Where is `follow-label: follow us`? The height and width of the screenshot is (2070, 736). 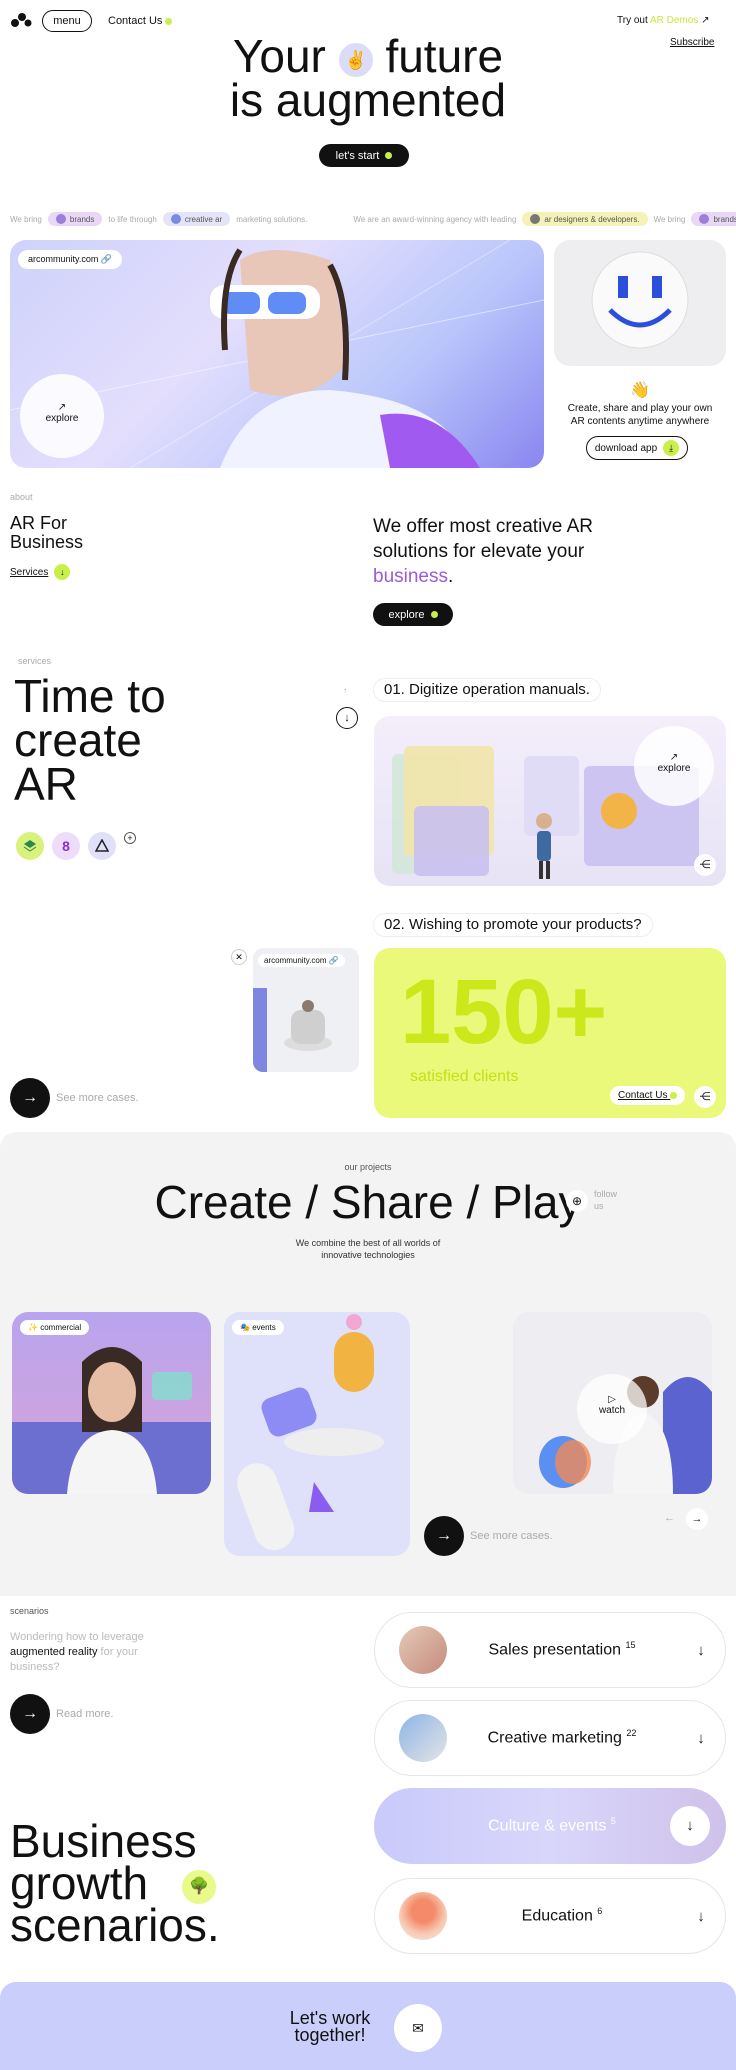
follow-label: follow us is located at coordinates (610, 1200).